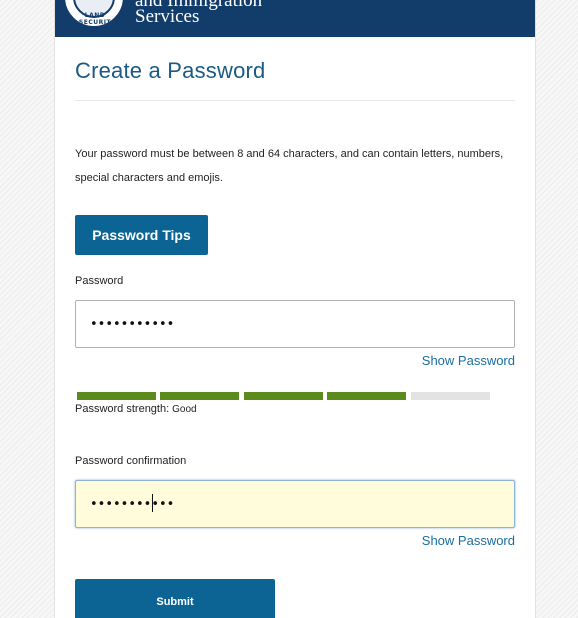  I want to click on show-confirmation-password-link: Show Password, so click(468, 540).